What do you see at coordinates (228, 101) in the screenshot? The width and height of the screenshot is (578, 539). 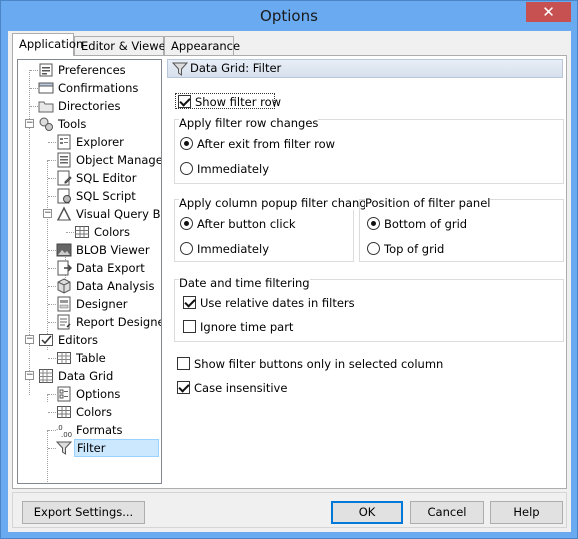 I see `show-filter-row-checkbox: Show filter row` at bounding box center [228, 101].